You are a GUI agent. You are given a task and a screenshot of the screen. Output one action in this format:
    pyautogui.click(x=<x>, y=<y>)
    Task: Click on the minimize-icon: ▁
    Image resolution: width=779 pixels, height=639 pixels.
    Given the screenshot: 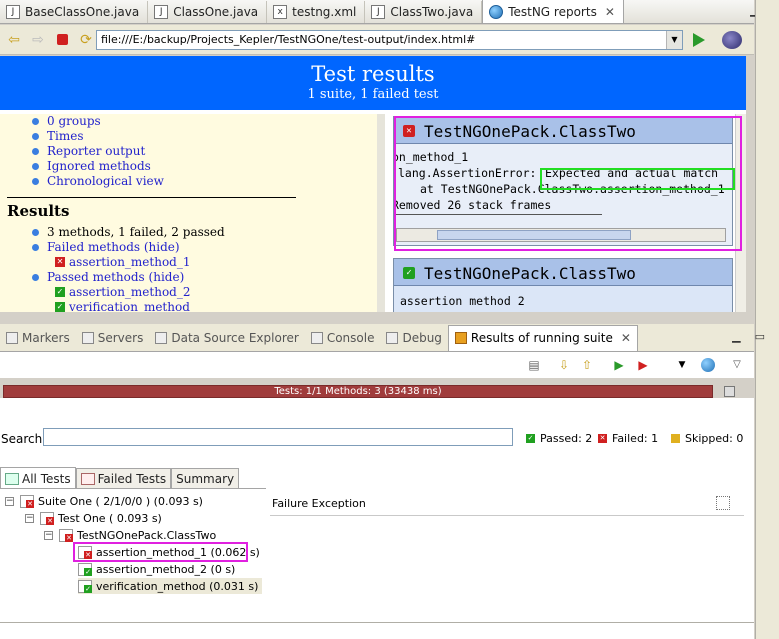 What is the action you would take?
    pyautogui.click(x=736, y=336)
    